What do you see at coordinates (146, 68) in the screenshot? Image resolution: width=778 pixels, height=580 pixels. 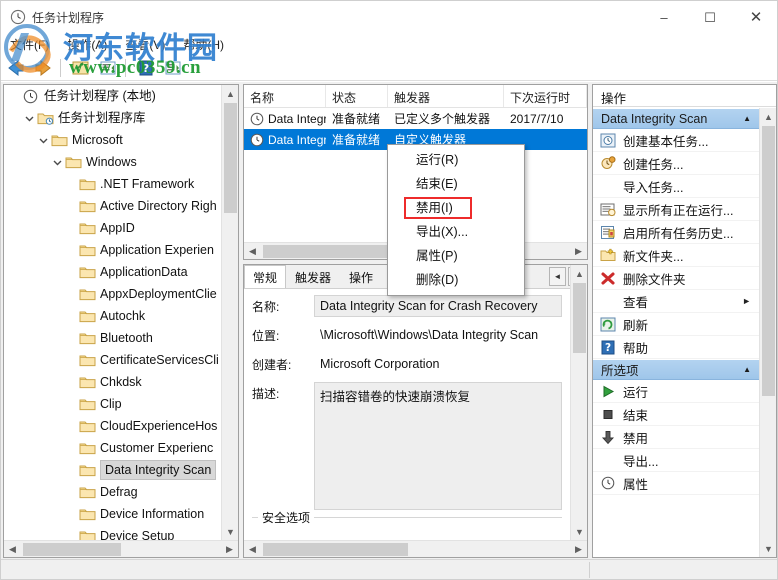 I see `help-icon: ?` at bounding box center [146, 68].